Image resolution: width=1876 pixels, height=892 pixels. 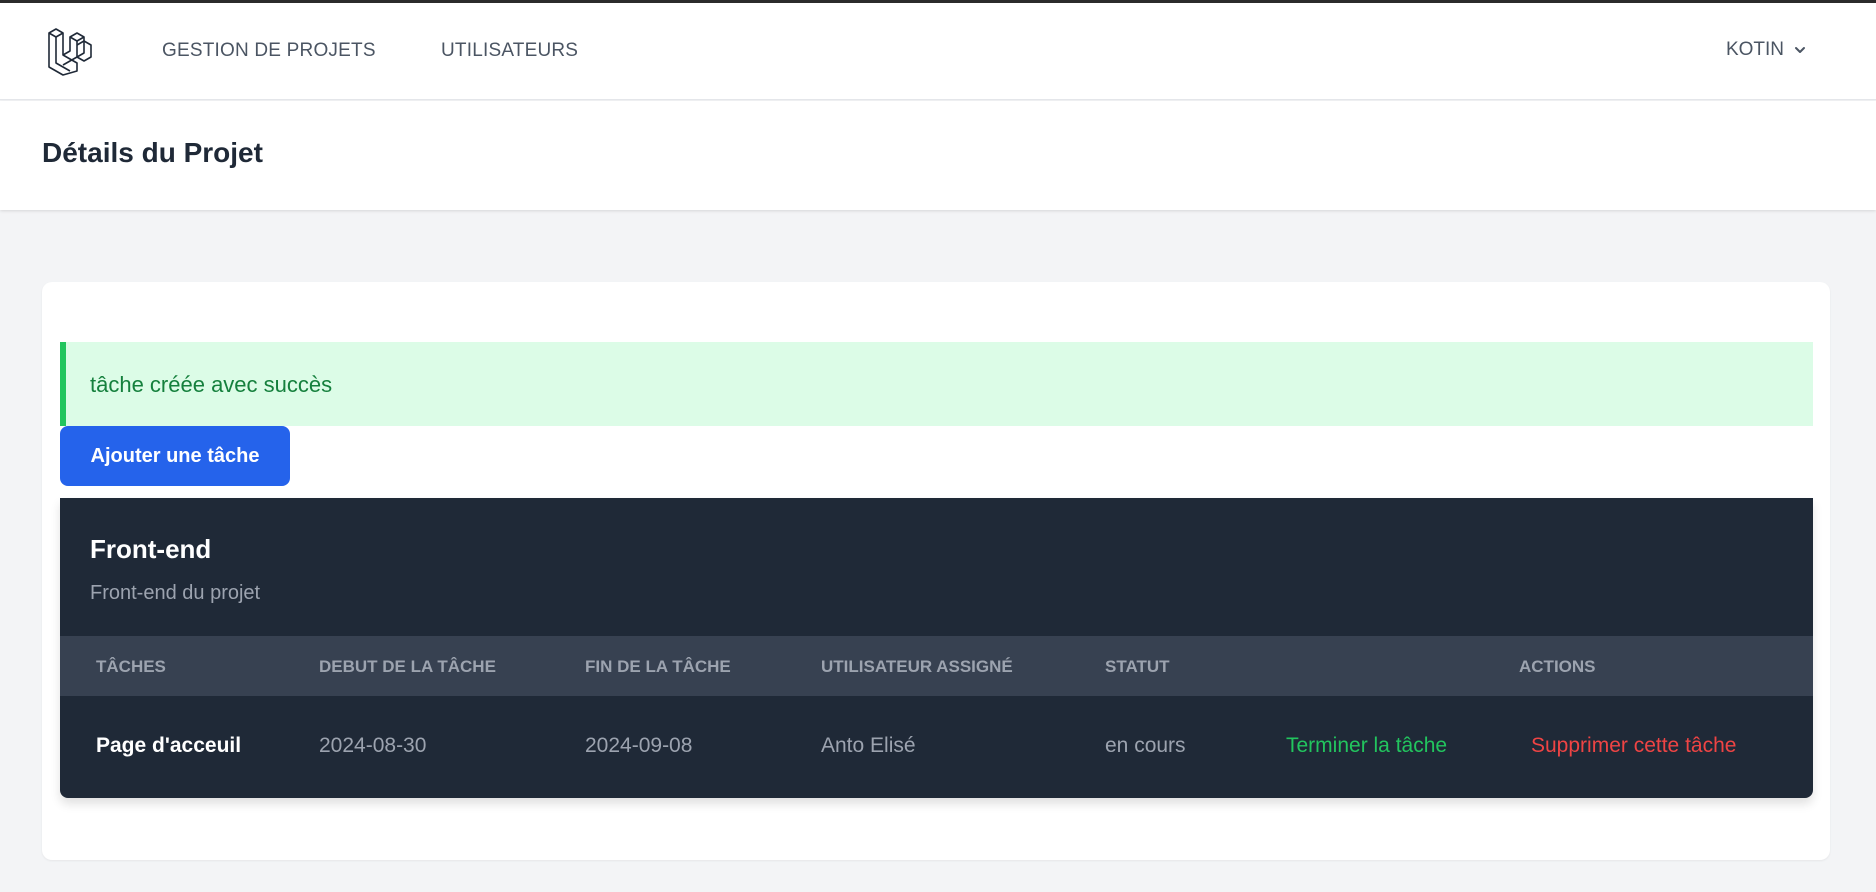 I want to click on delete-task-link: Supprimer cette tâche, so click(x=1633, y=746).